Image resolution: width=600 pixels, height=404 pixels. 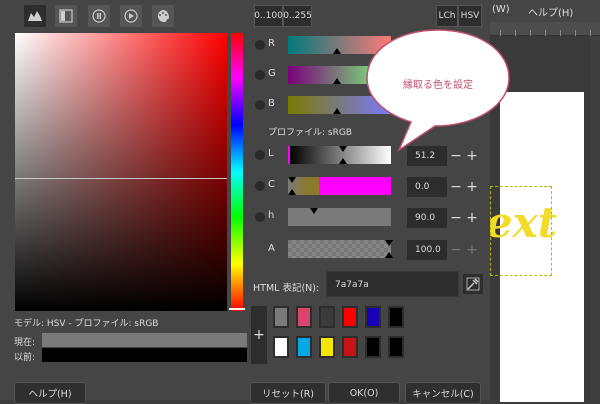 I want to click on wheel-icon, so click(x=131, y=16).